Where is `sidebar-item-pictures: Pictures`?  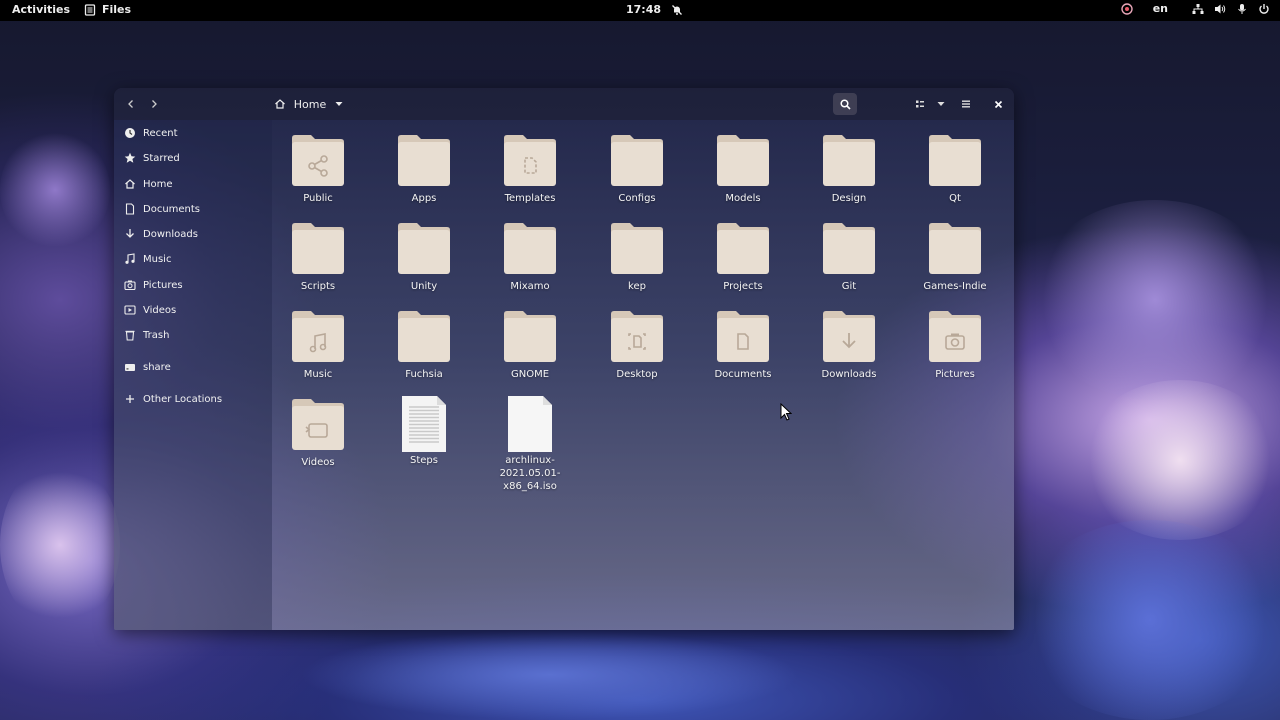
sidebar-item-pictures: Pictures is located at coordinates (193, 285).